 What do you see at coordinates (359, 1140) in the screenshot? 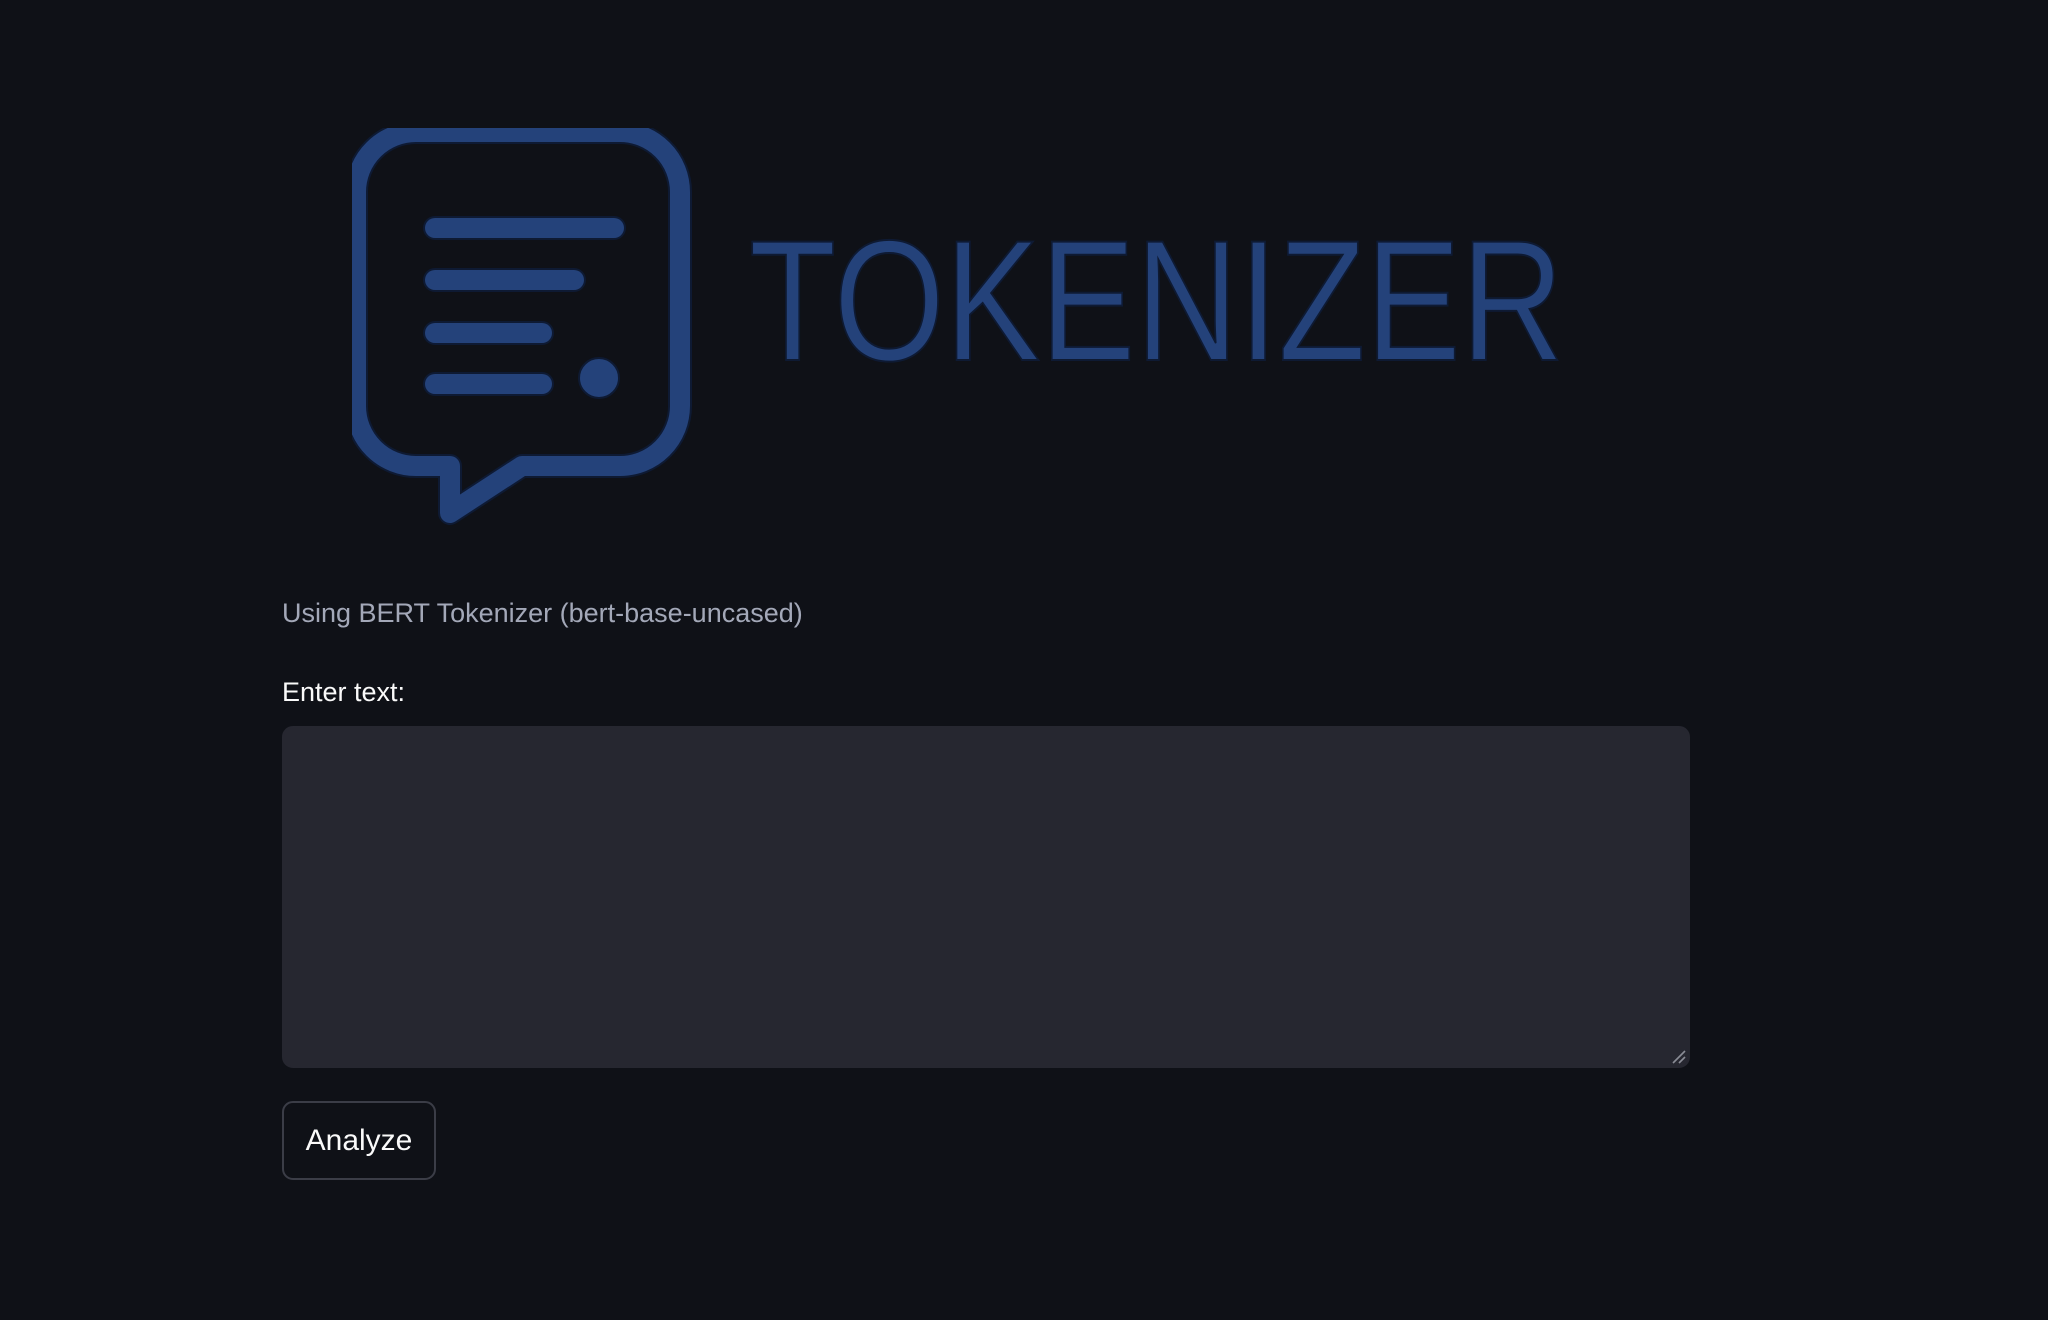
I see `analyze-button: Analyze` at bounding box center [359, 1140].